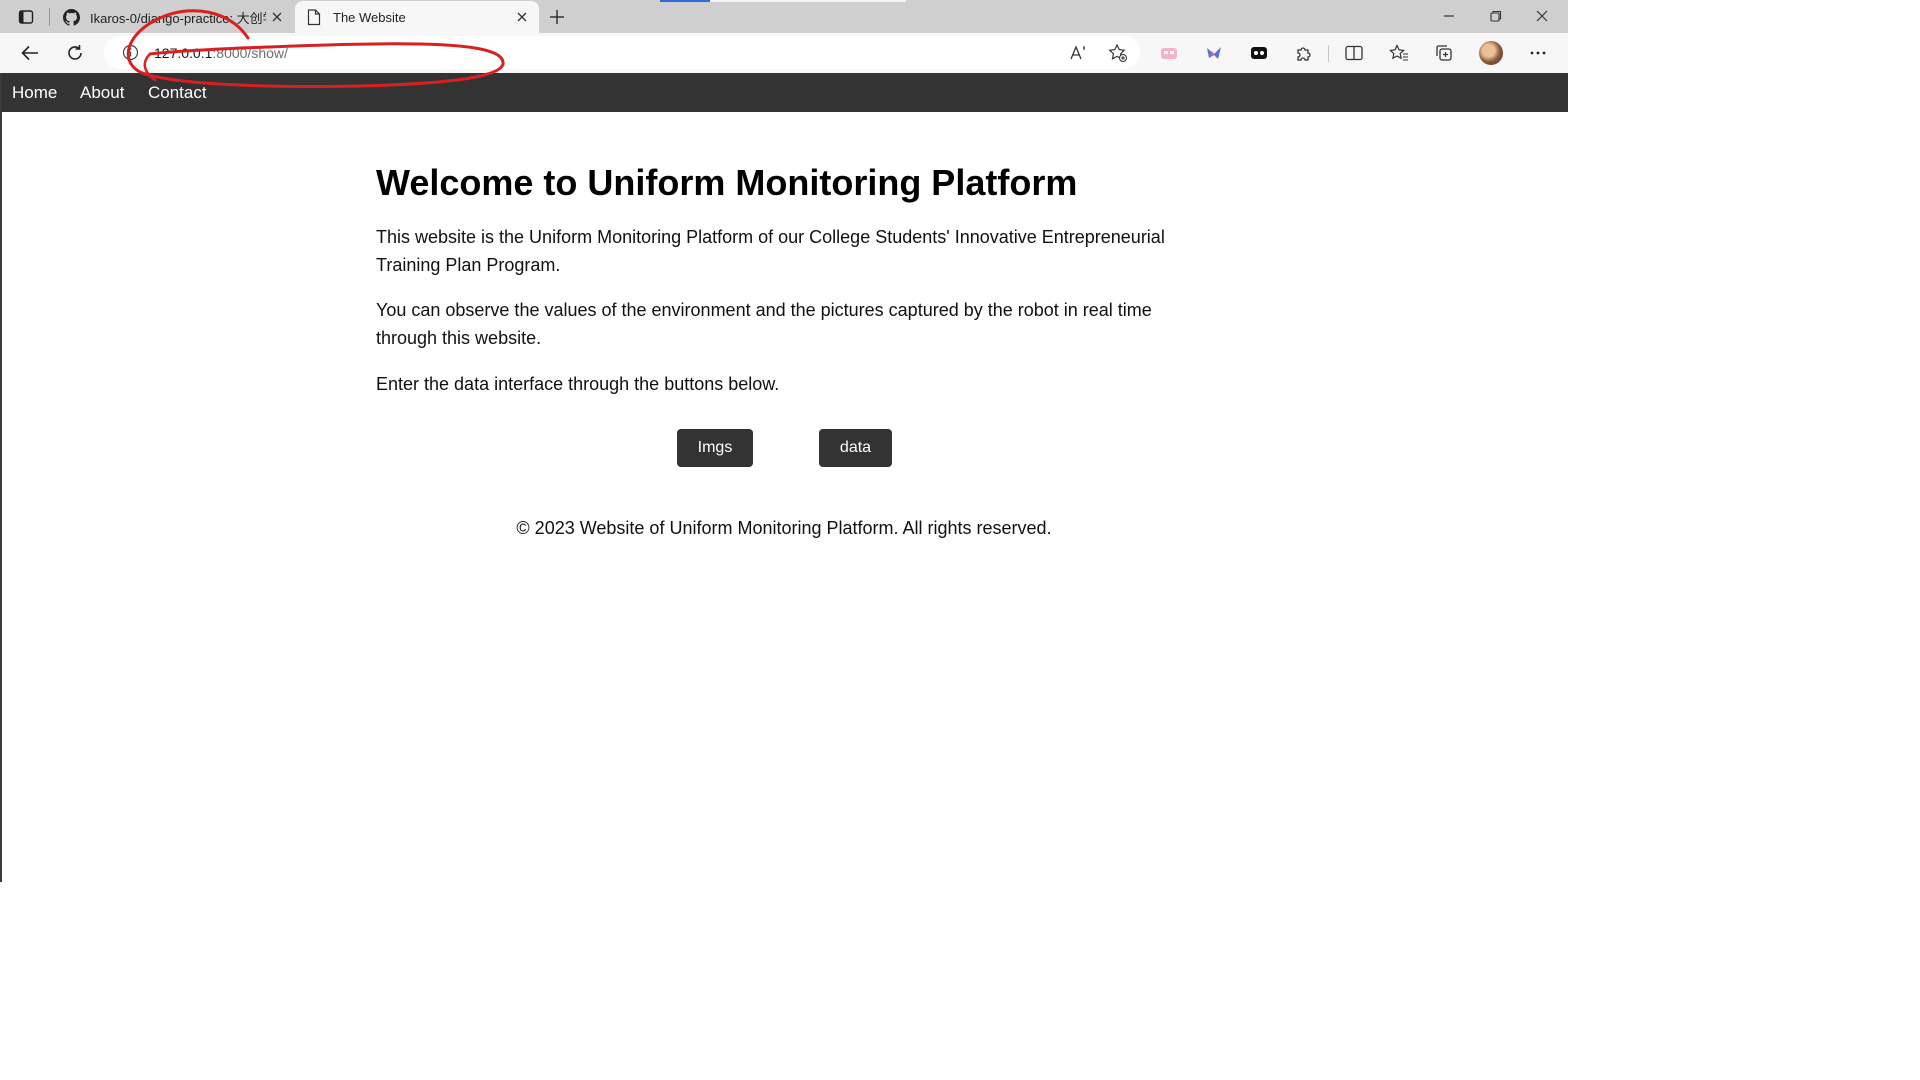  What do you see at coordinates (314, 17) in the screenshot?
I see `page-icon` at bounding box center [314, 17].